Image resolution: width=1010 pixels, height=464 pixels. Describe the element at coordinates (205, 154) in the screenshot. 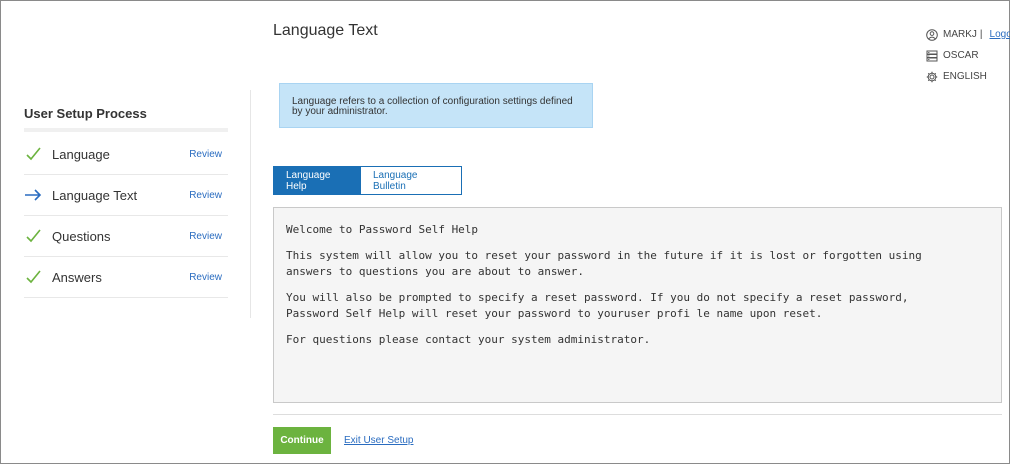

I see `review-link-language: Review` at that location.